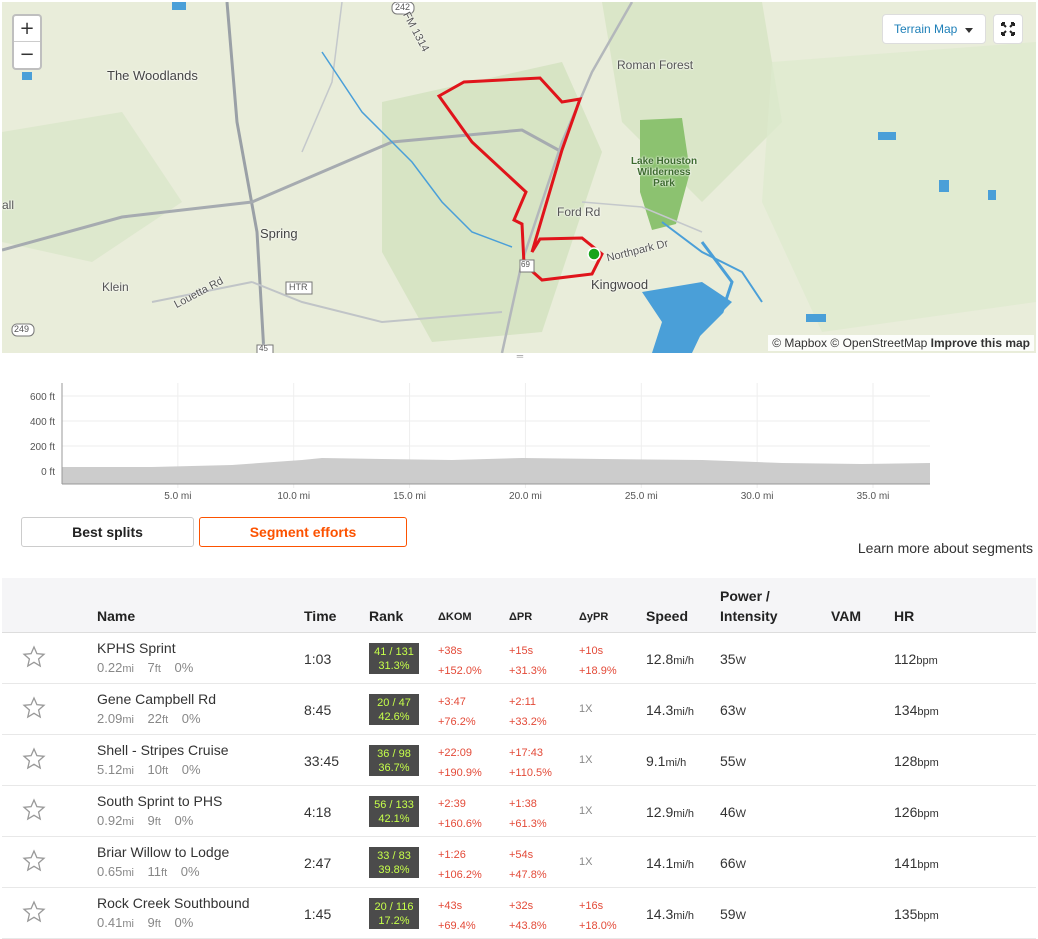 This screenshot has width=1038, height=939. I want to click on fullscreen-icon, so click(1008, 29).